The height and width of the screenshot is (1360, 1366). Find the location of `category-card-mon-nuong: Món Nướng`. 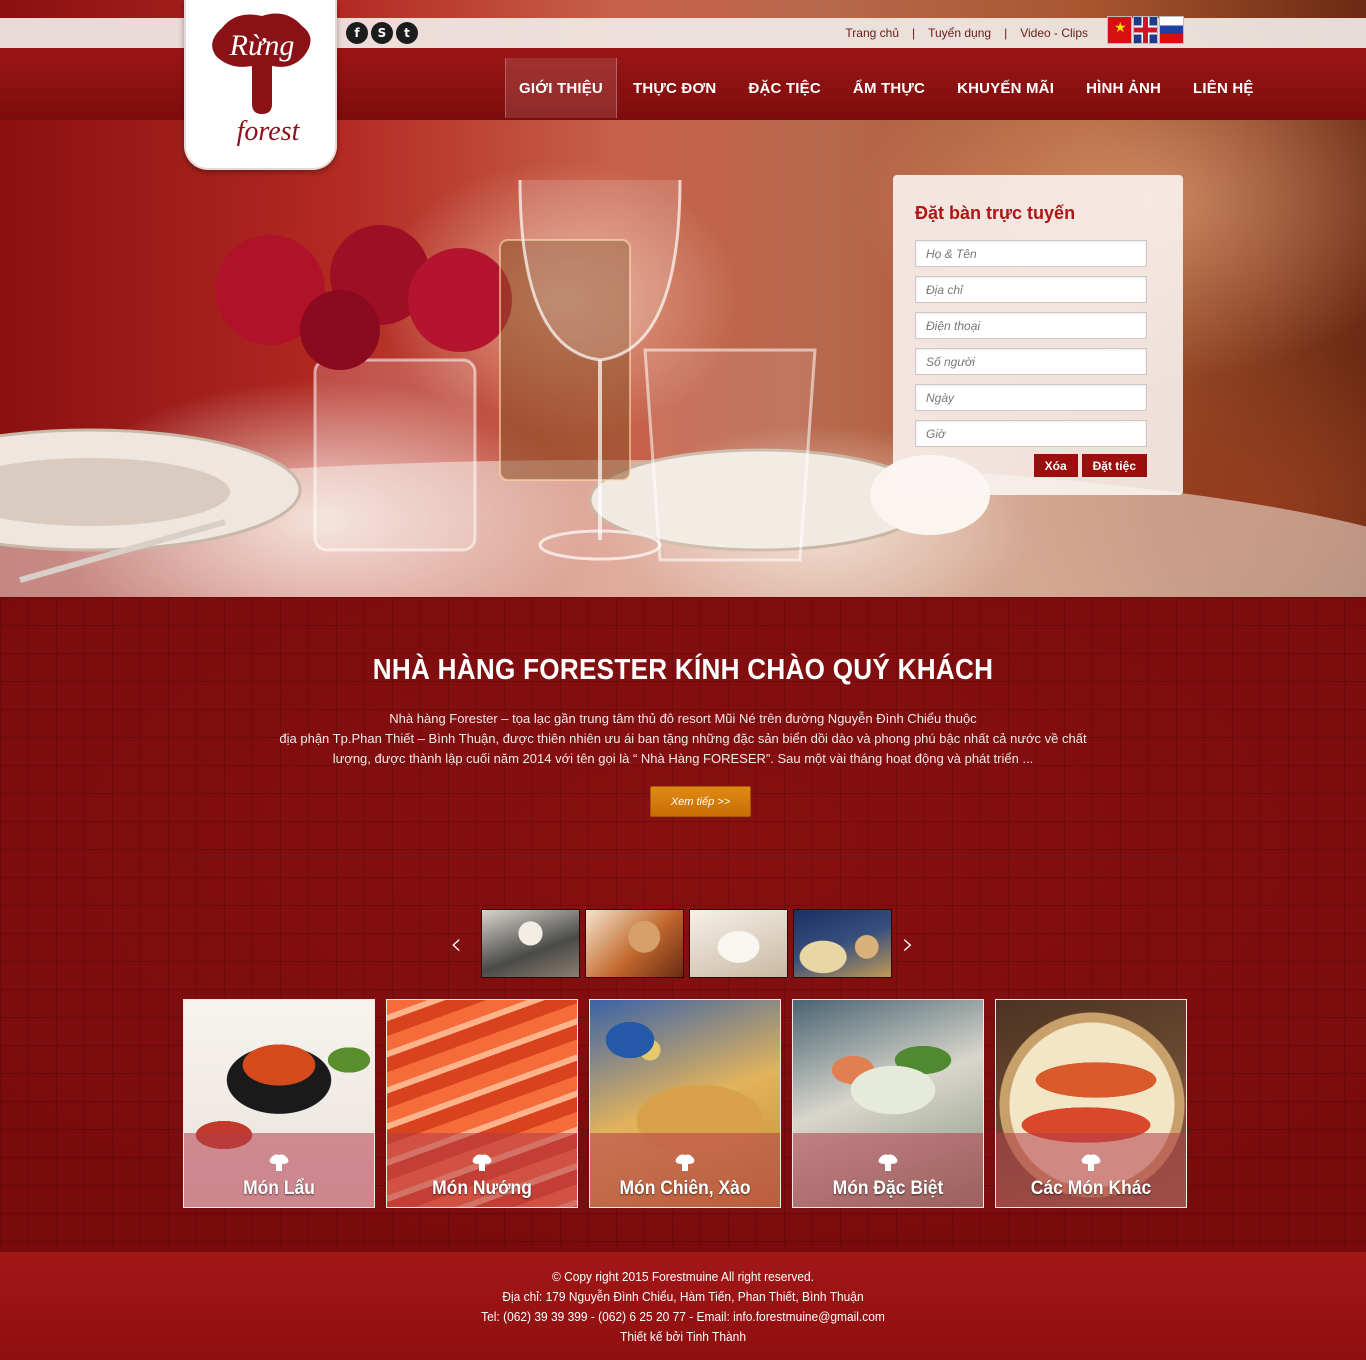

category-card-mon-nuong: Món Nướng is located at coordinates (482, 1103).